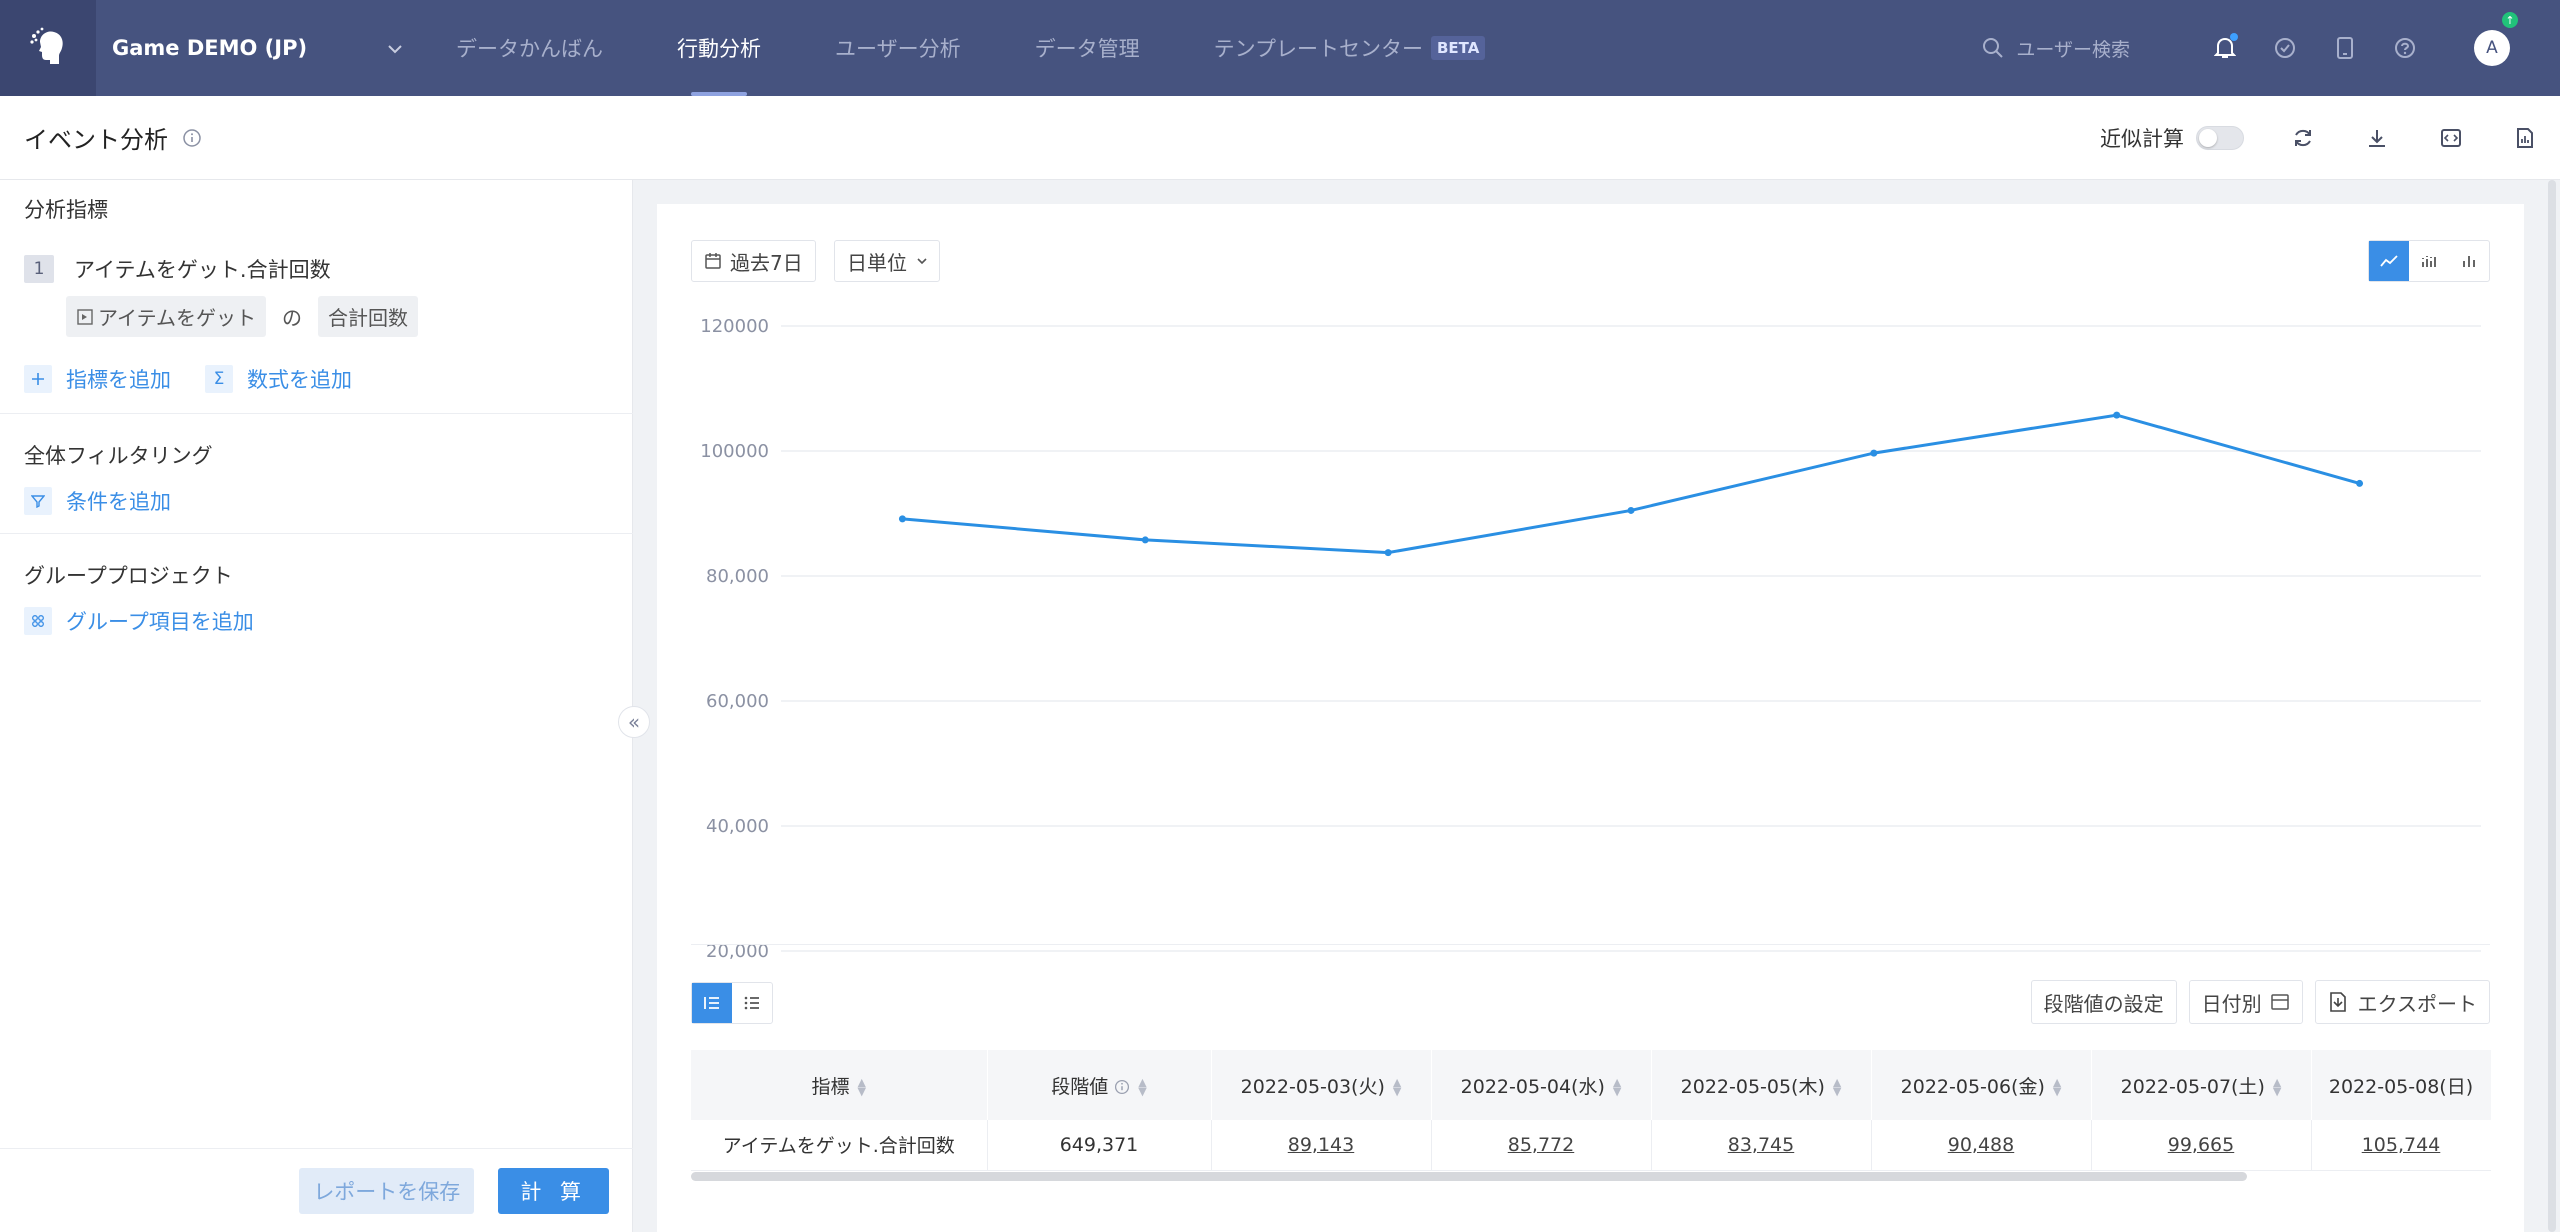 This screenshot has height=1232, width=2560. Describe the element at coordinates (387, 1190) in the screenshot. I see `save-report-button: レポートを保存` at that location.